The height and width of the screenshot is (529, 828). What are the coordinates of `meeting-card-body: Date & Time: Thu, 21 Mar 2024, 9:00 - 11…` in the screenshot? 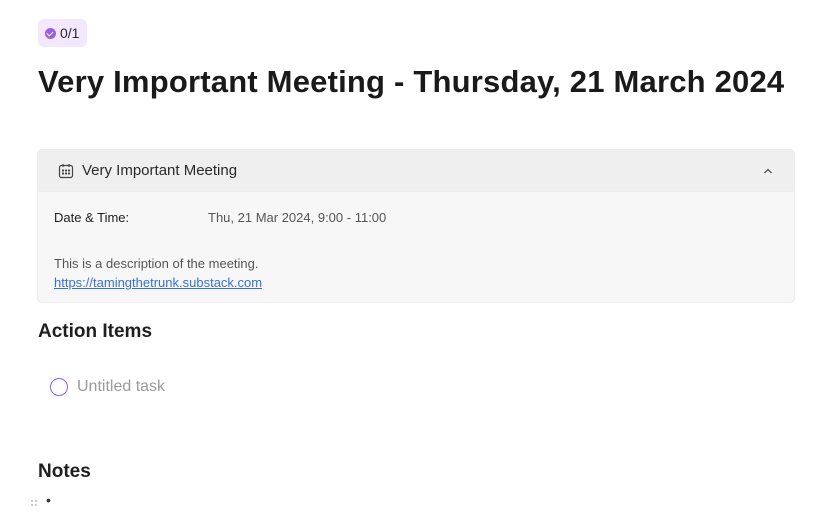 It's located at (416, 251).